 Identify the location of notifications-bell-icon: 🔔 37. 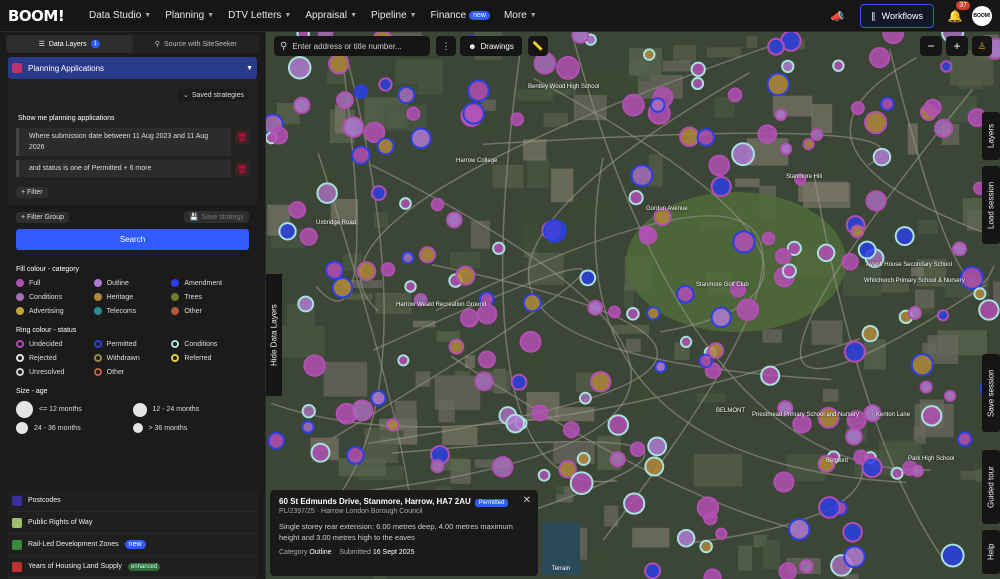
(958, 13).